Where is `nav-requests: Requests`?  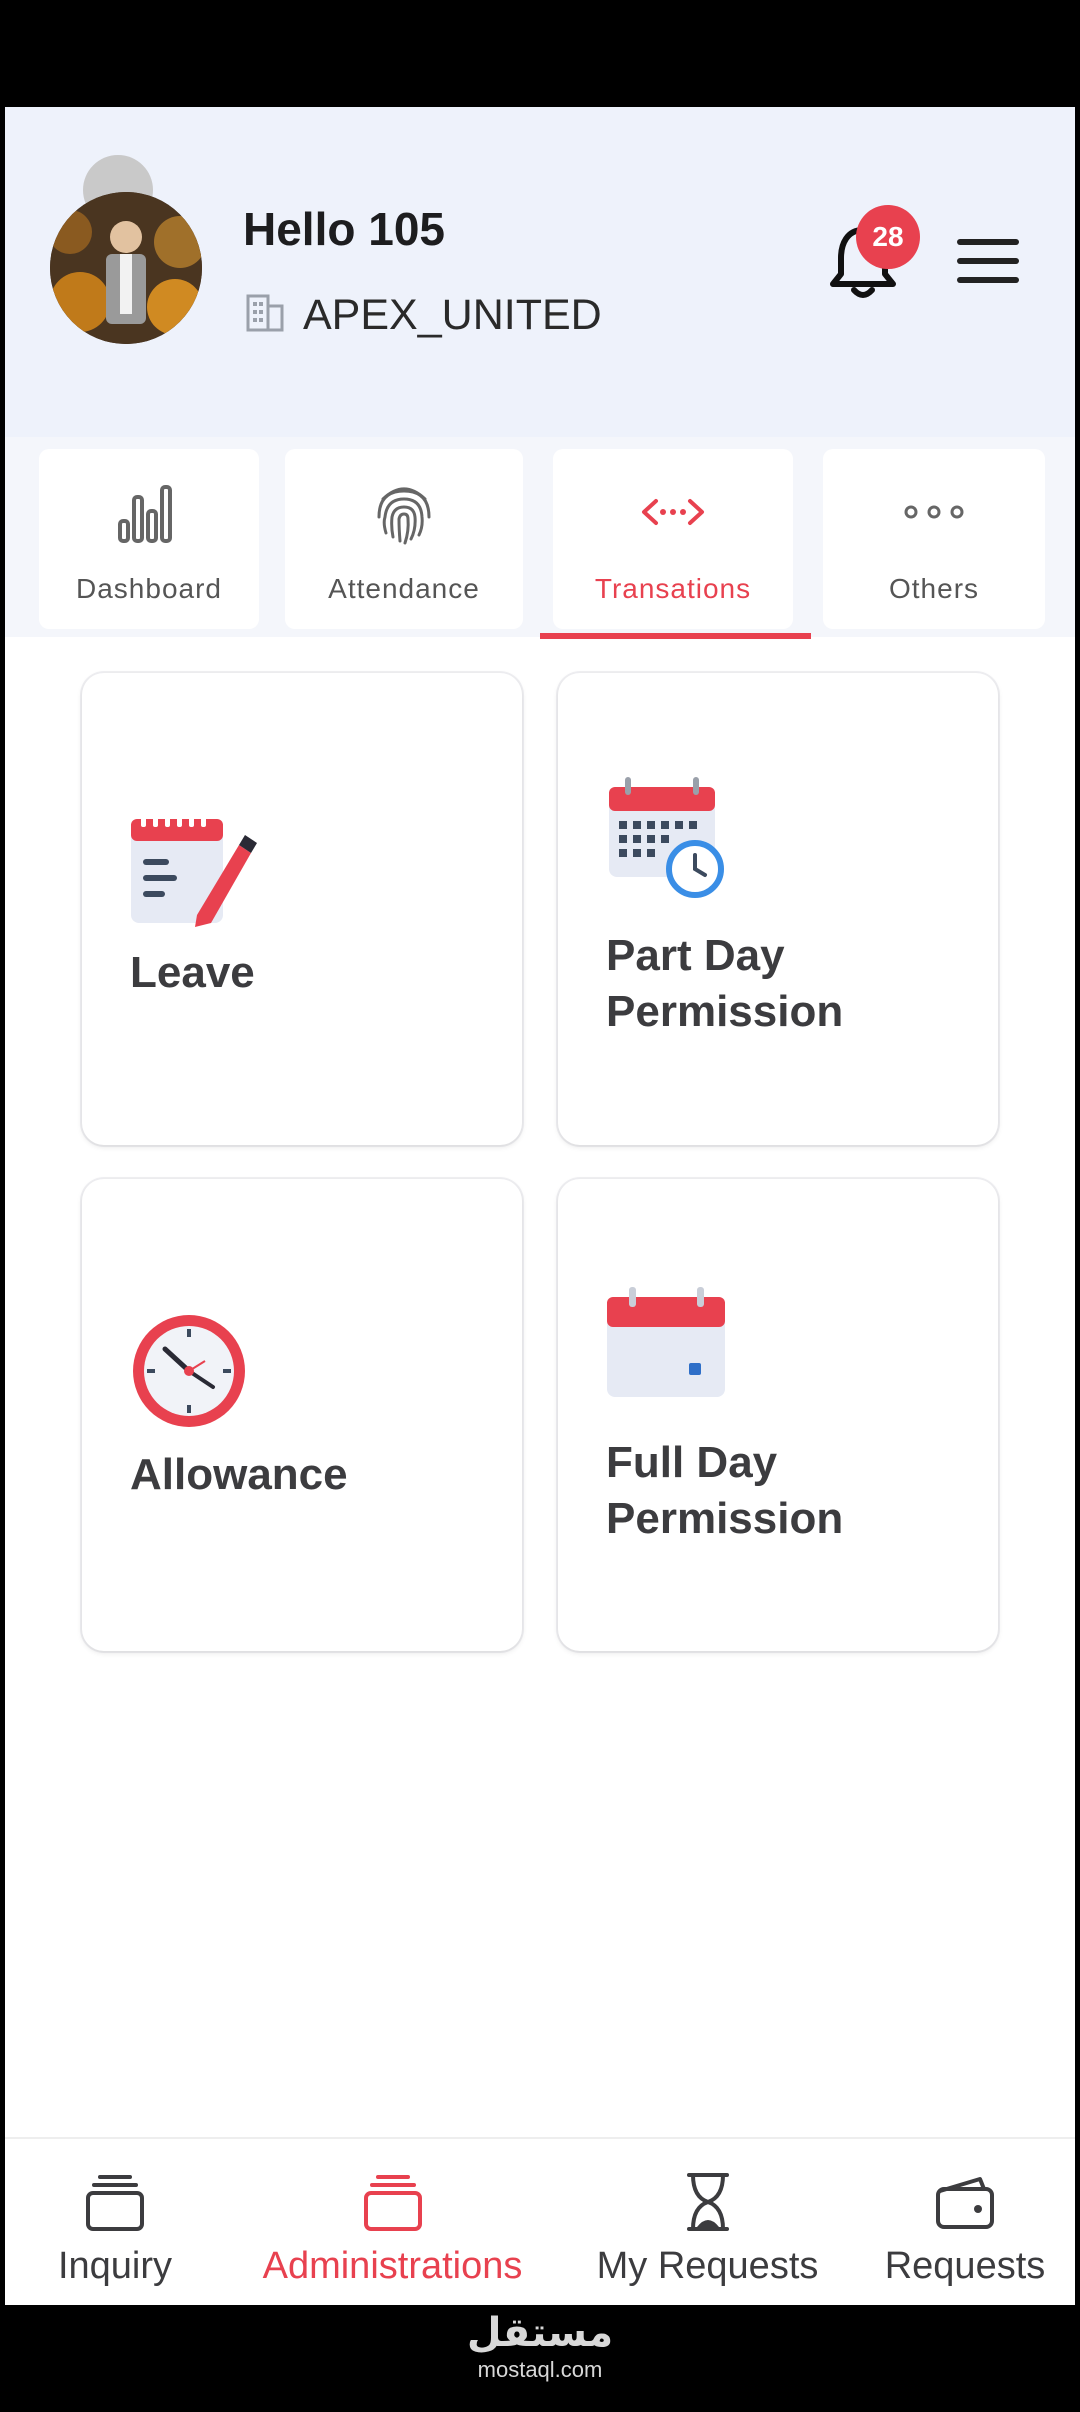
nav-requests: Requests is located at coordinates (965, 2222).